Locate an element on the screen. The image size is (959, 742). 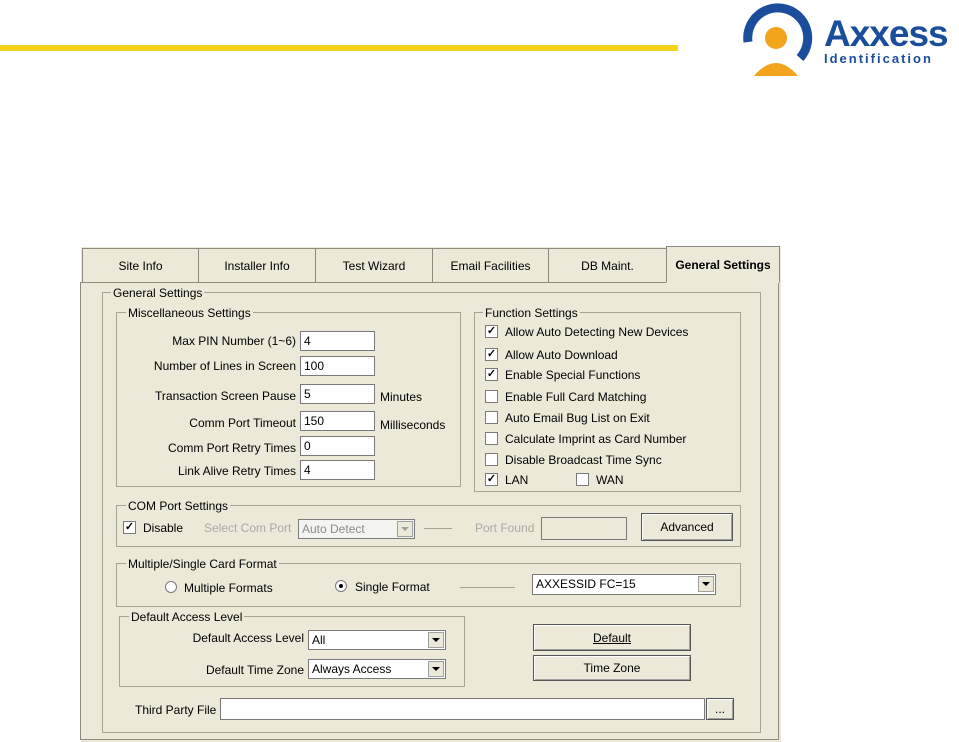
wan-label: WAN is located at coordinates (610, 480).